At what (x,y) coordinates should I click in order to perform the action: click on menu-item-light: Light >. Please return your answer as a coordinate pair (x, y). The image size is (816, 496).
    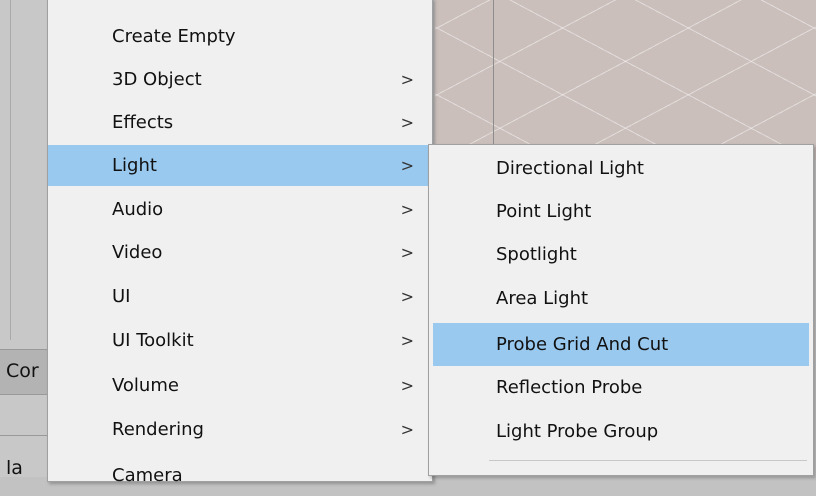
    Looking at the image, I should click on (240, 165).